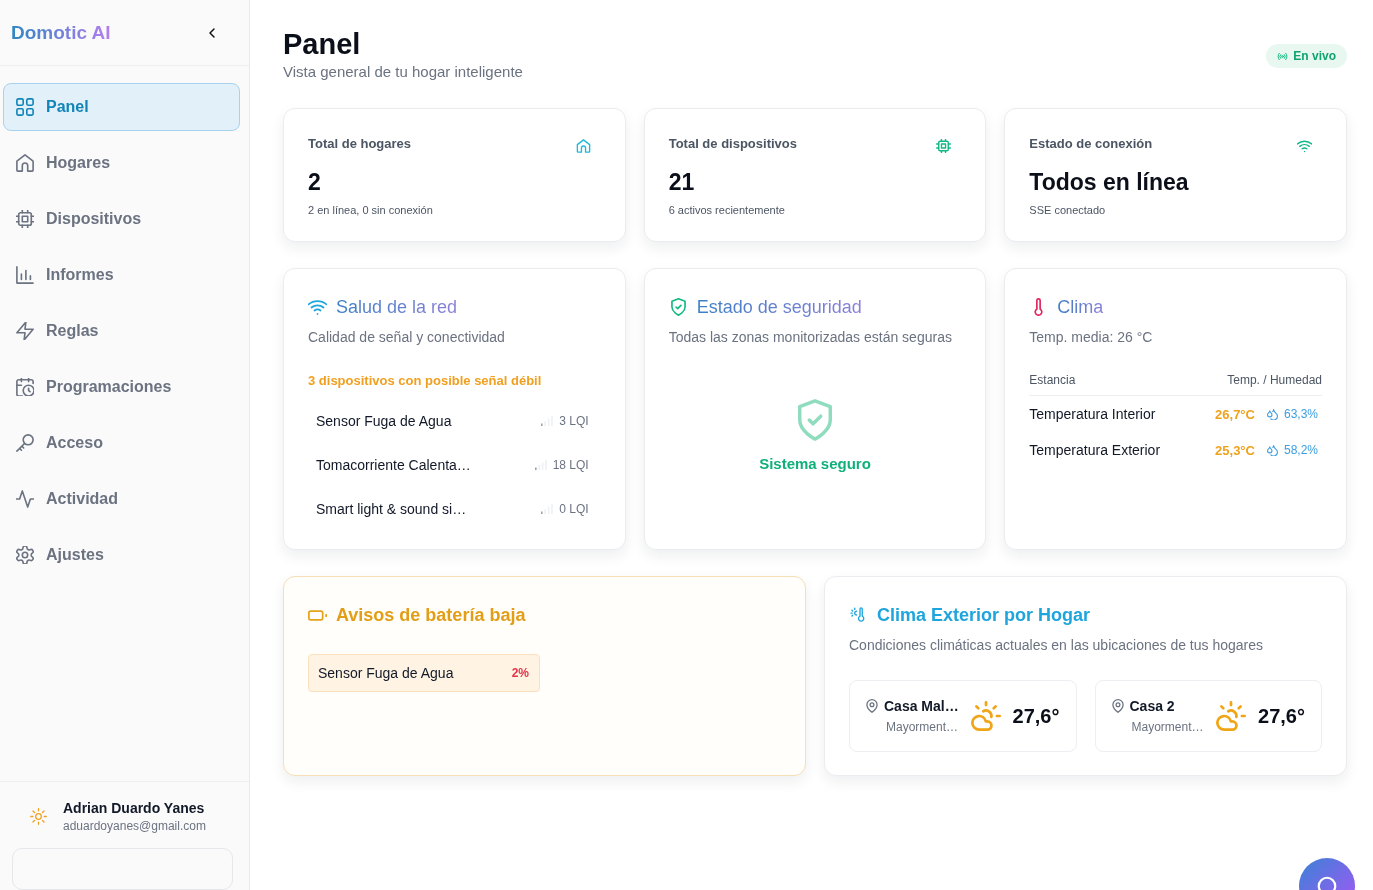 This screenshot has height=890, width=1373. I want to click on stat-note: SSE conectado, so click(1068, 210).